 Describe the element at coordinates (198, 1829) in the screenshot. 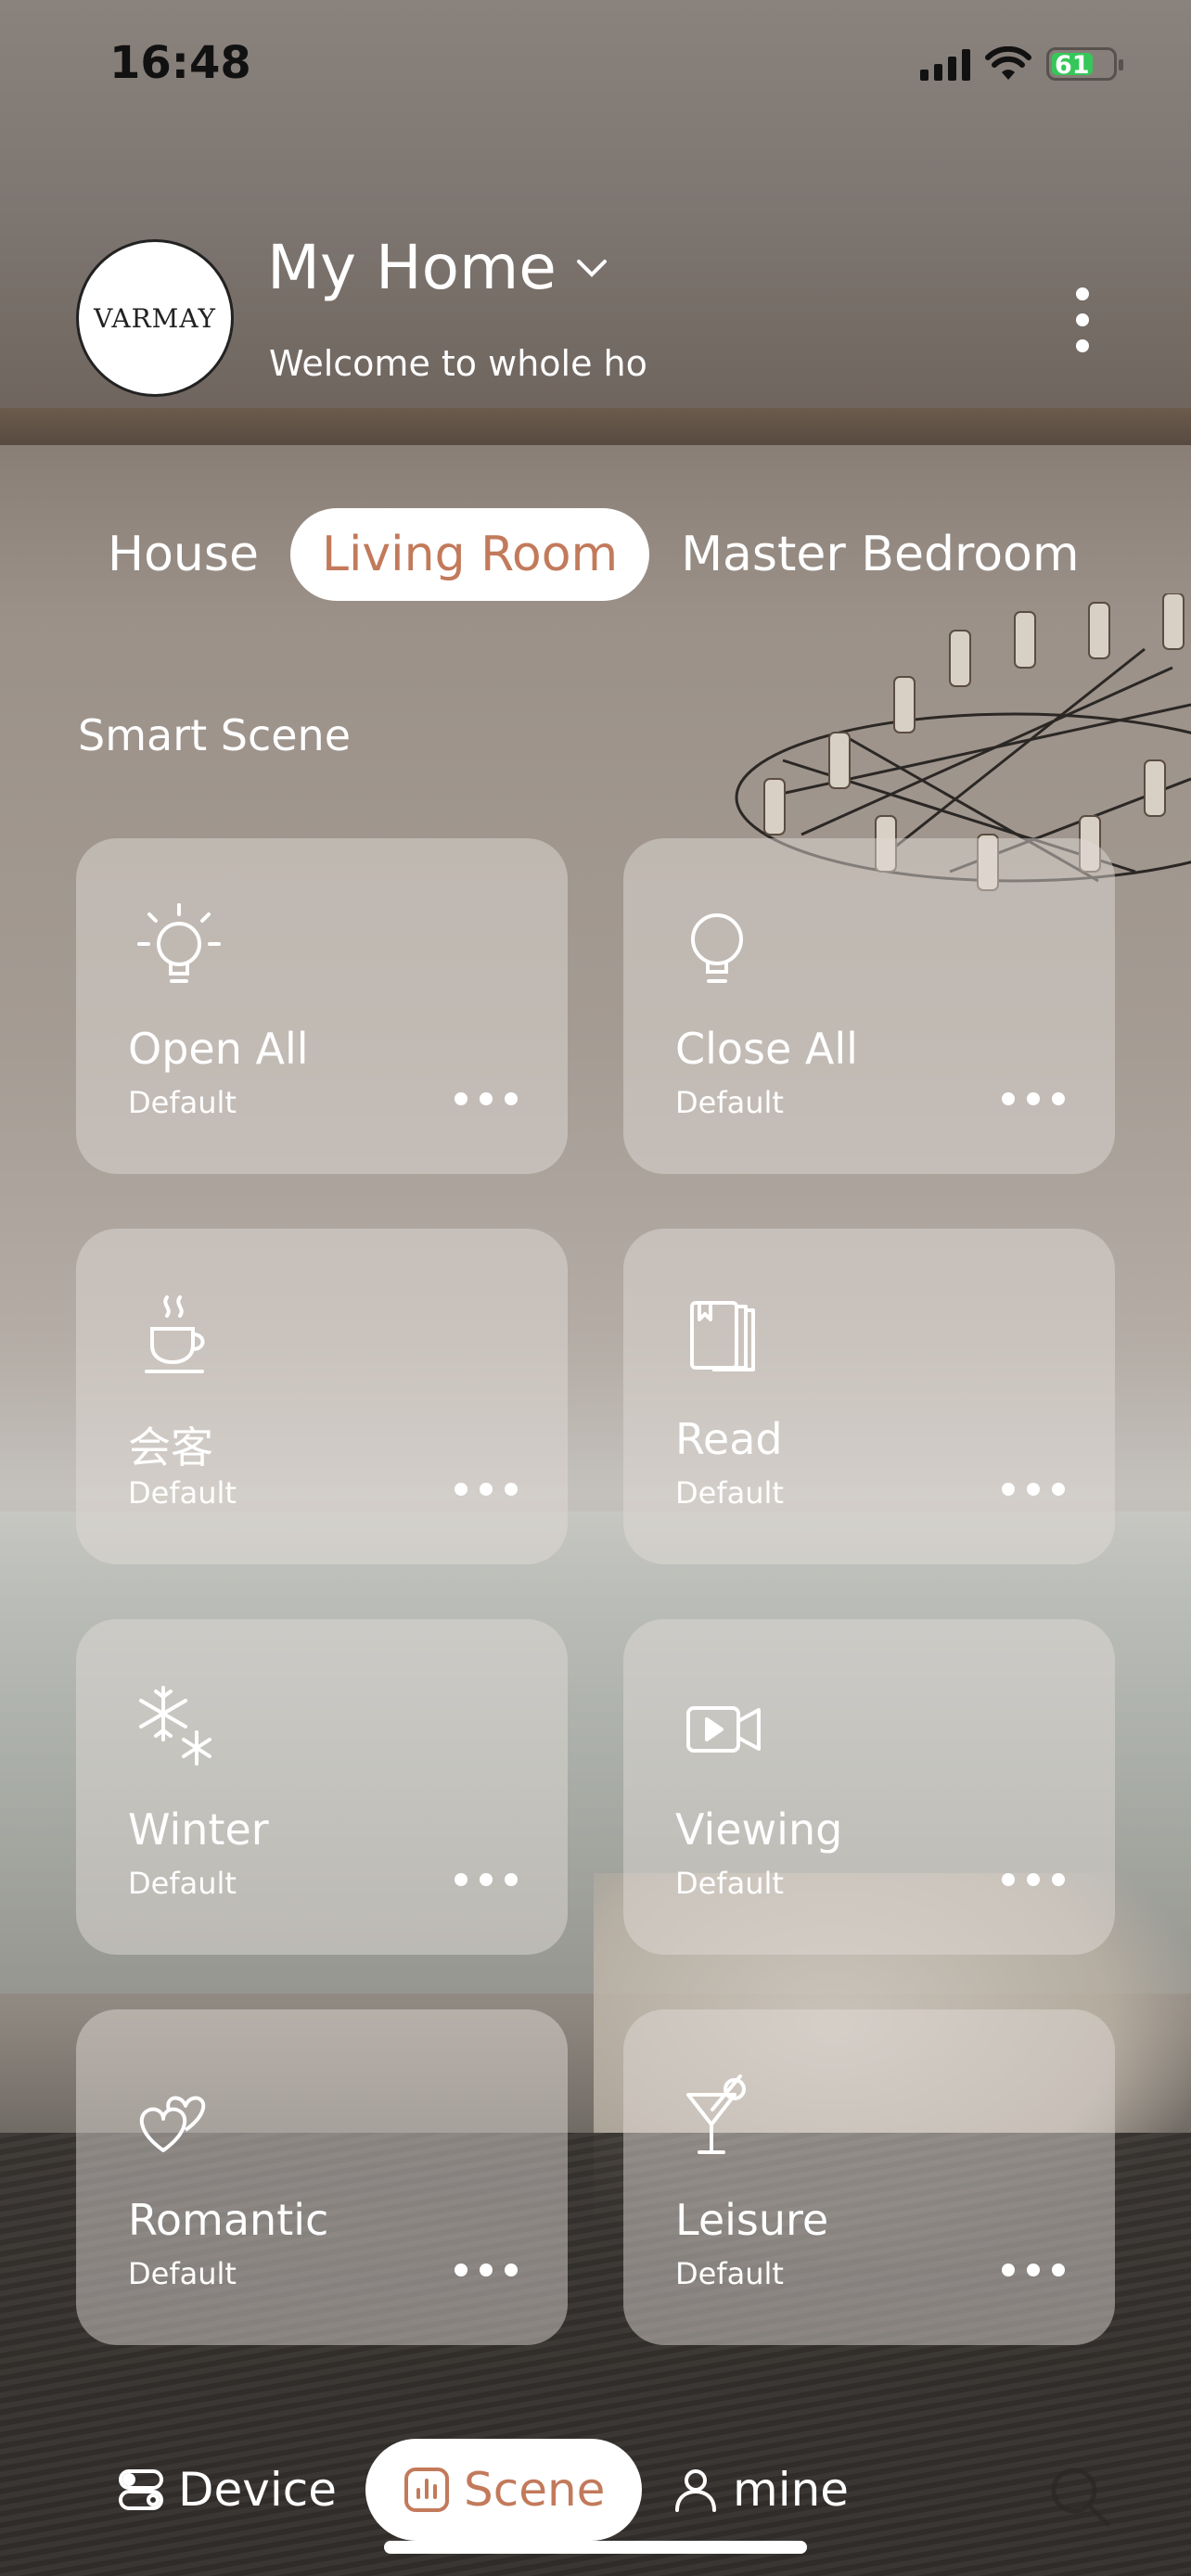

I see `scene-name: Winter` at that location.